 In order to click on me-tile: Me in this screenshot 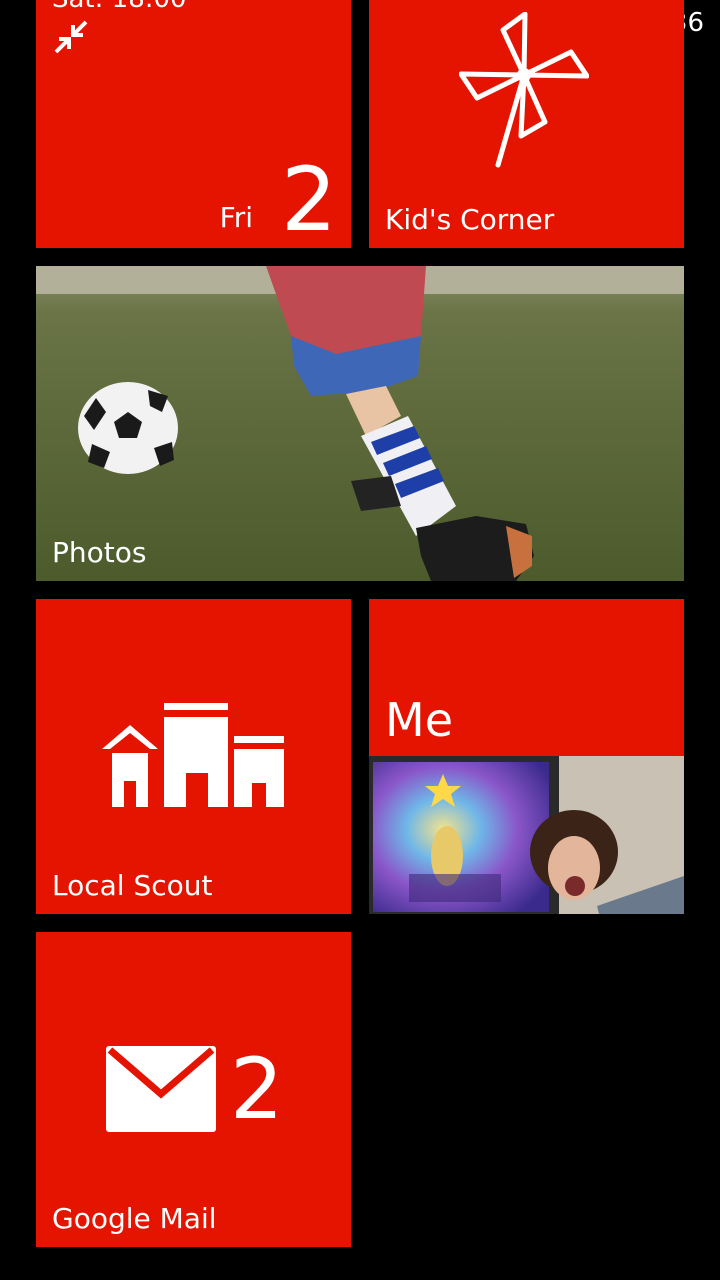, I will do `click(526, 756)`.